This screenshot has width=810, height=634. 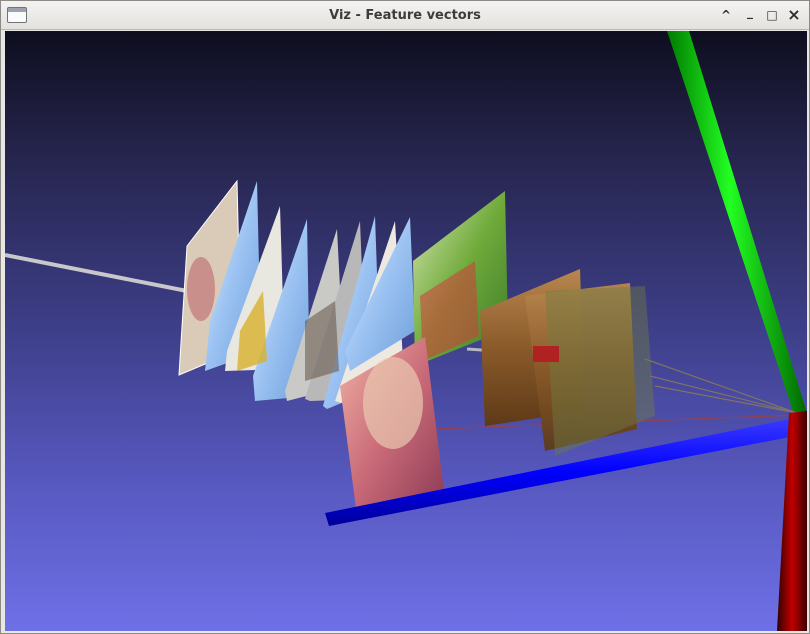 I want to click on maximize-button: □, so click(x=772, y=15).